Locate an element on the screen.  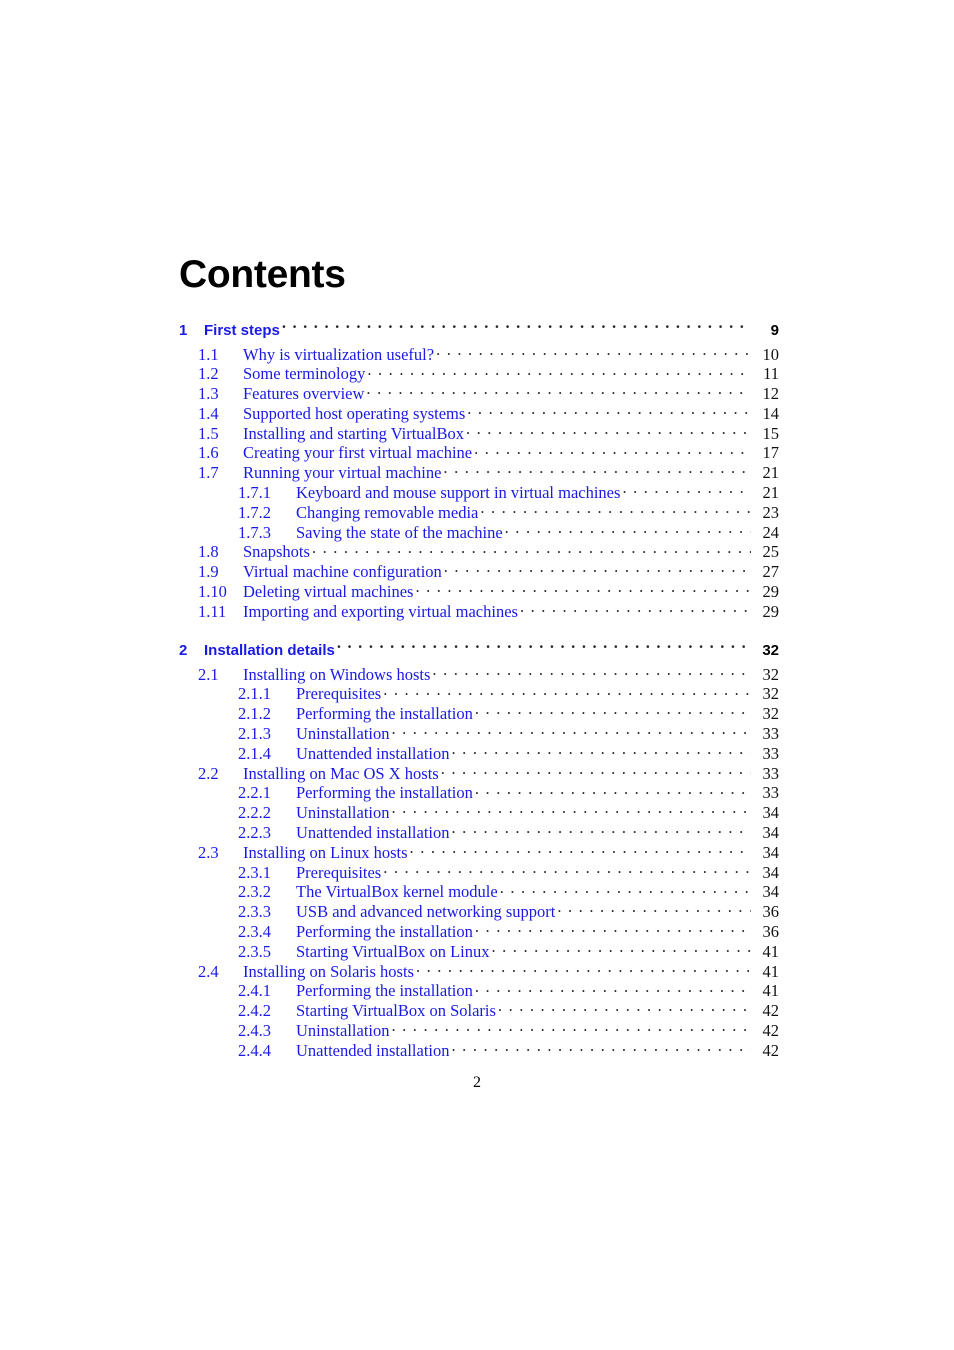
toc-entry-title: Why is virtualization useful? is located at coordinates (338, 355).